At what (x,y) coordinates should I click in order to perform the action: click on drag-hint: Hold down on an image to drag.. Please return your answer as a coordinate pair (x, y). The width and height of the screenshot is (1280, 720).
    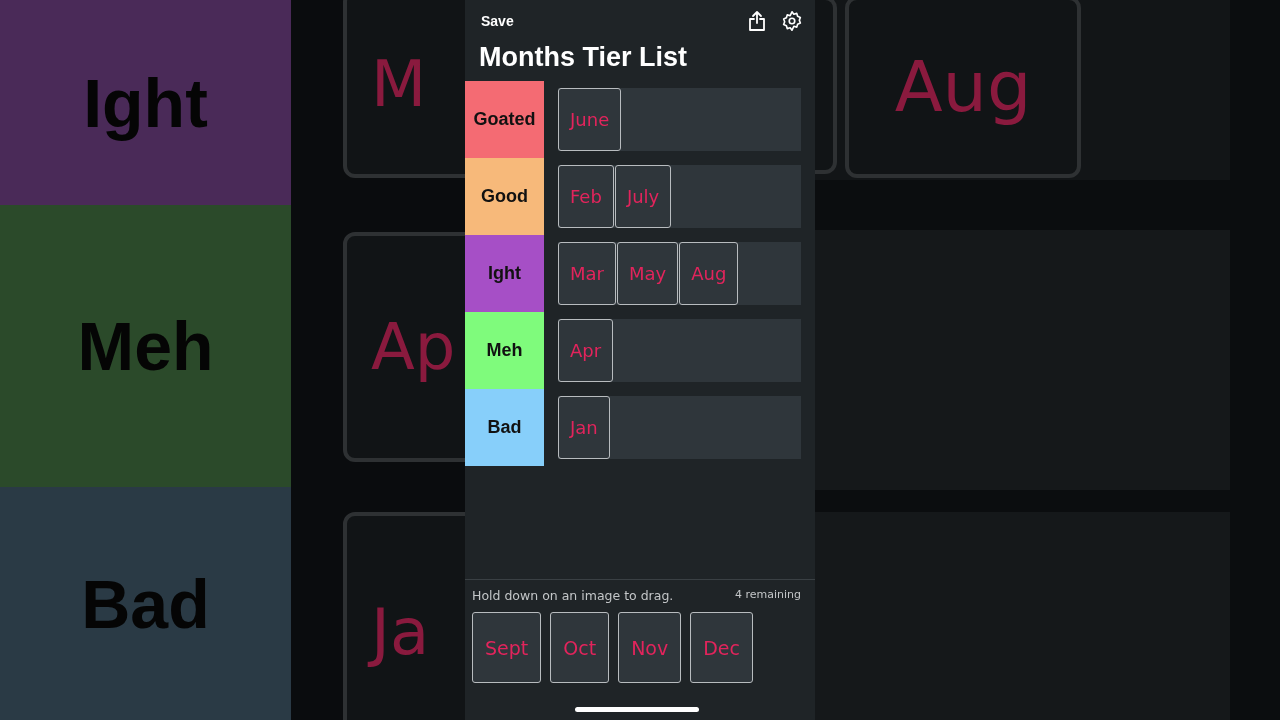
    Looking at the image, I should click on (573, 595).